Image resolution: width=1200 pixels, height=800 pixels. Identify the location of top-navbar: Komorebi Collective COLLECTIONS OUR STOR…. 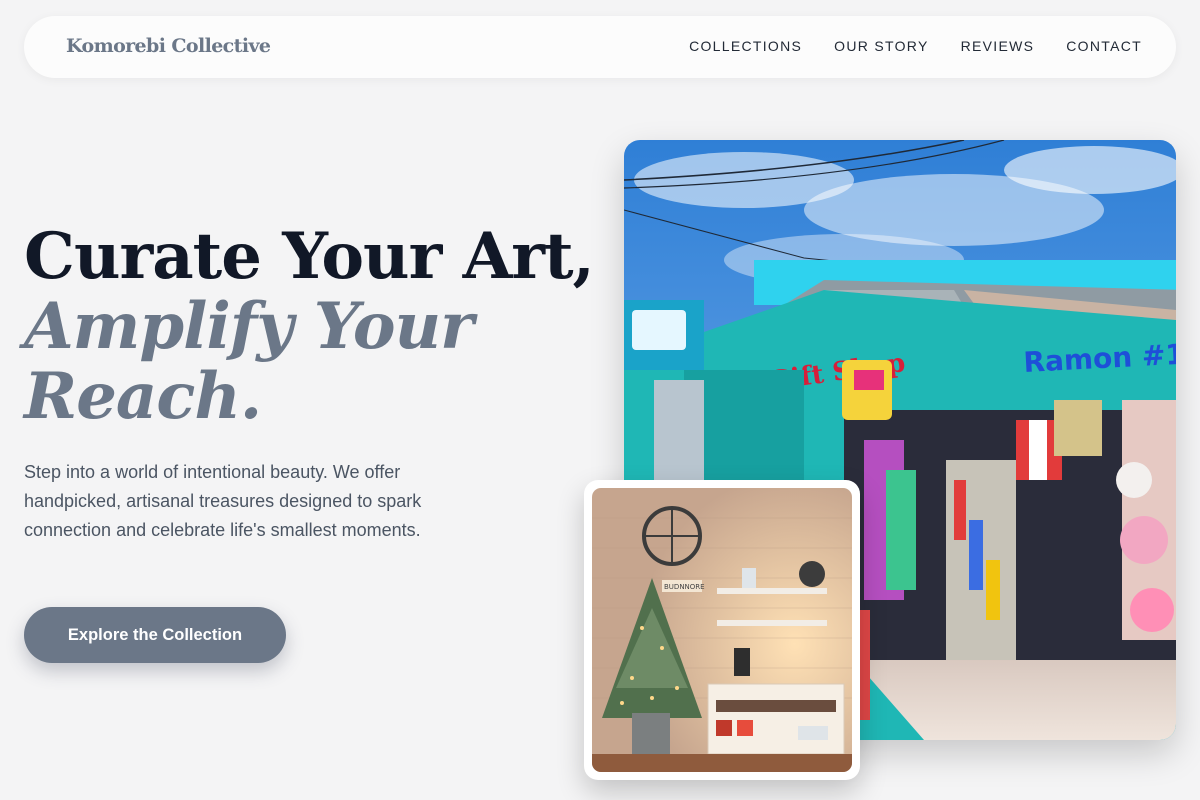
(600, 47).